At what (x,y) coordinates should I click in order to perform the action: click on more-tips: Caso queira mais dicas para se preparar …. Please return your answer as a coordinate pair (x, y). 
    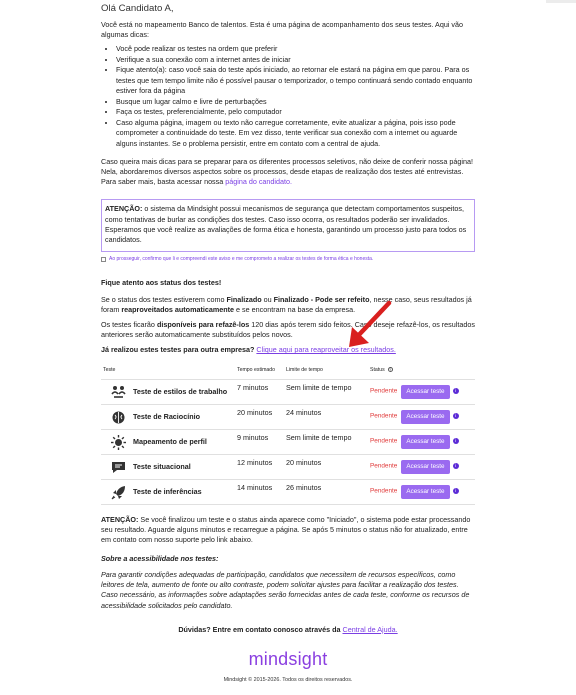
    Looking at the image, I should click on (288, 172).